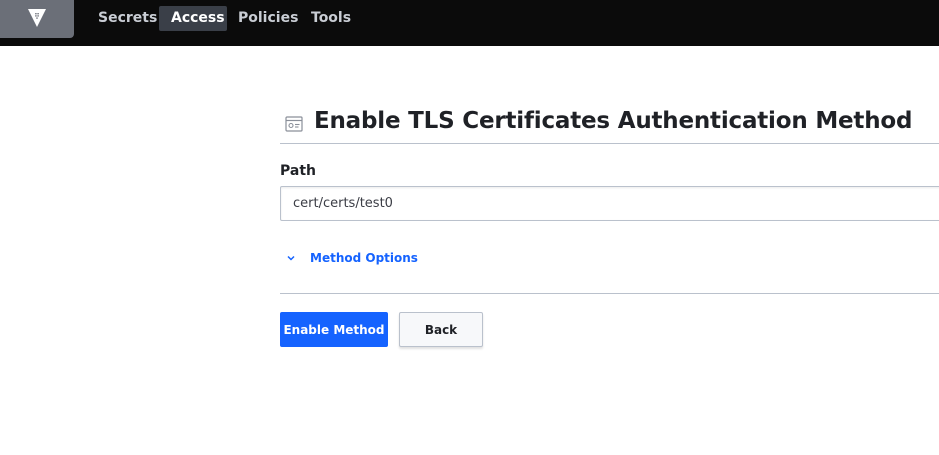  What do you see at coordinates (127, 18) in the screenshot?
I see `nav-item-secrets: Secrets` at bounding box center [127, 18].